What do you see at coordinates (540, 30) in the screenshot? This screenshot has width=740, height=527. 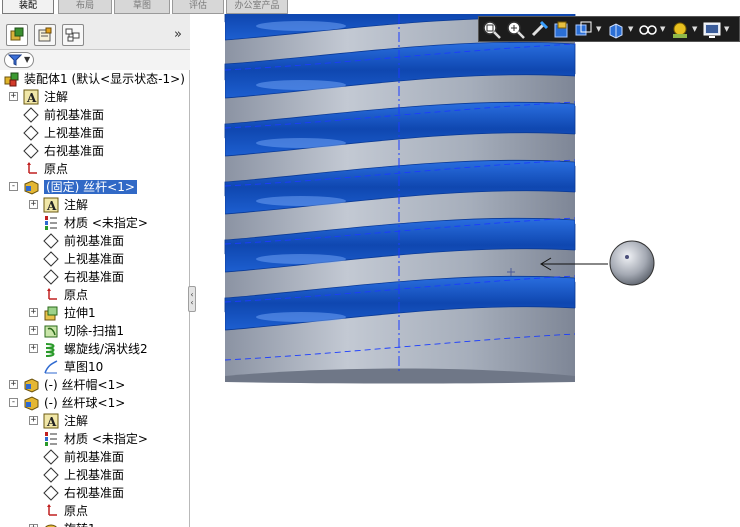 I see `previous-view-button` at bounding box center [540, 30].